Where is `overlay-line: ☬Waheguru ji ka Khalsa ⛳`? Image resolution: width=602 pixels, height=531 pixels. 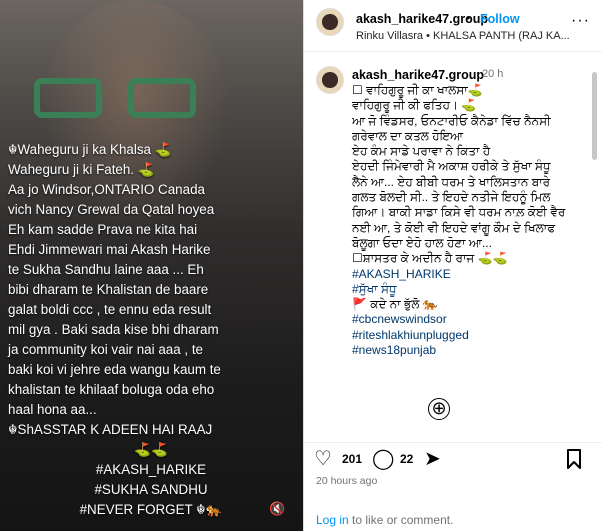
overlay-line: ☬Waheguru ji ka Khalsa ⛳ is located at coordinates (90, 149).